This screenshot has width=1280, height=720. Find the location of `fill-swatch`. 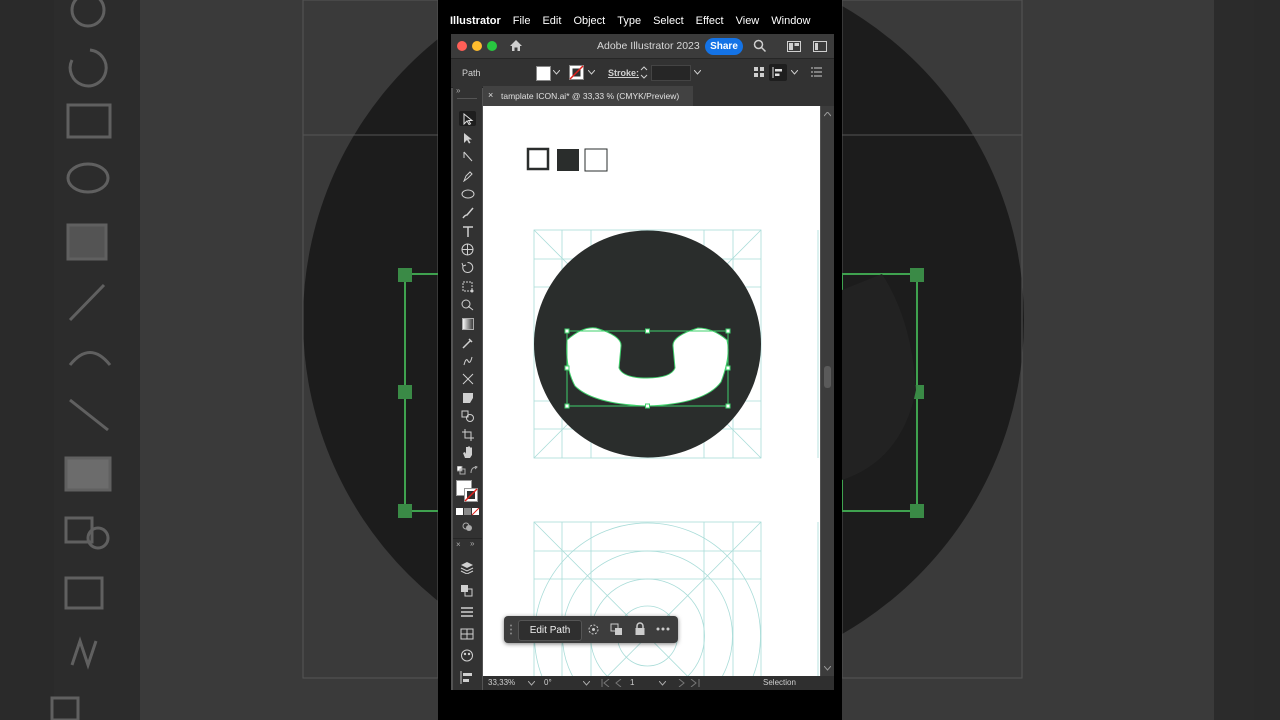

fill-swatch is located at coordinates (543, 73).